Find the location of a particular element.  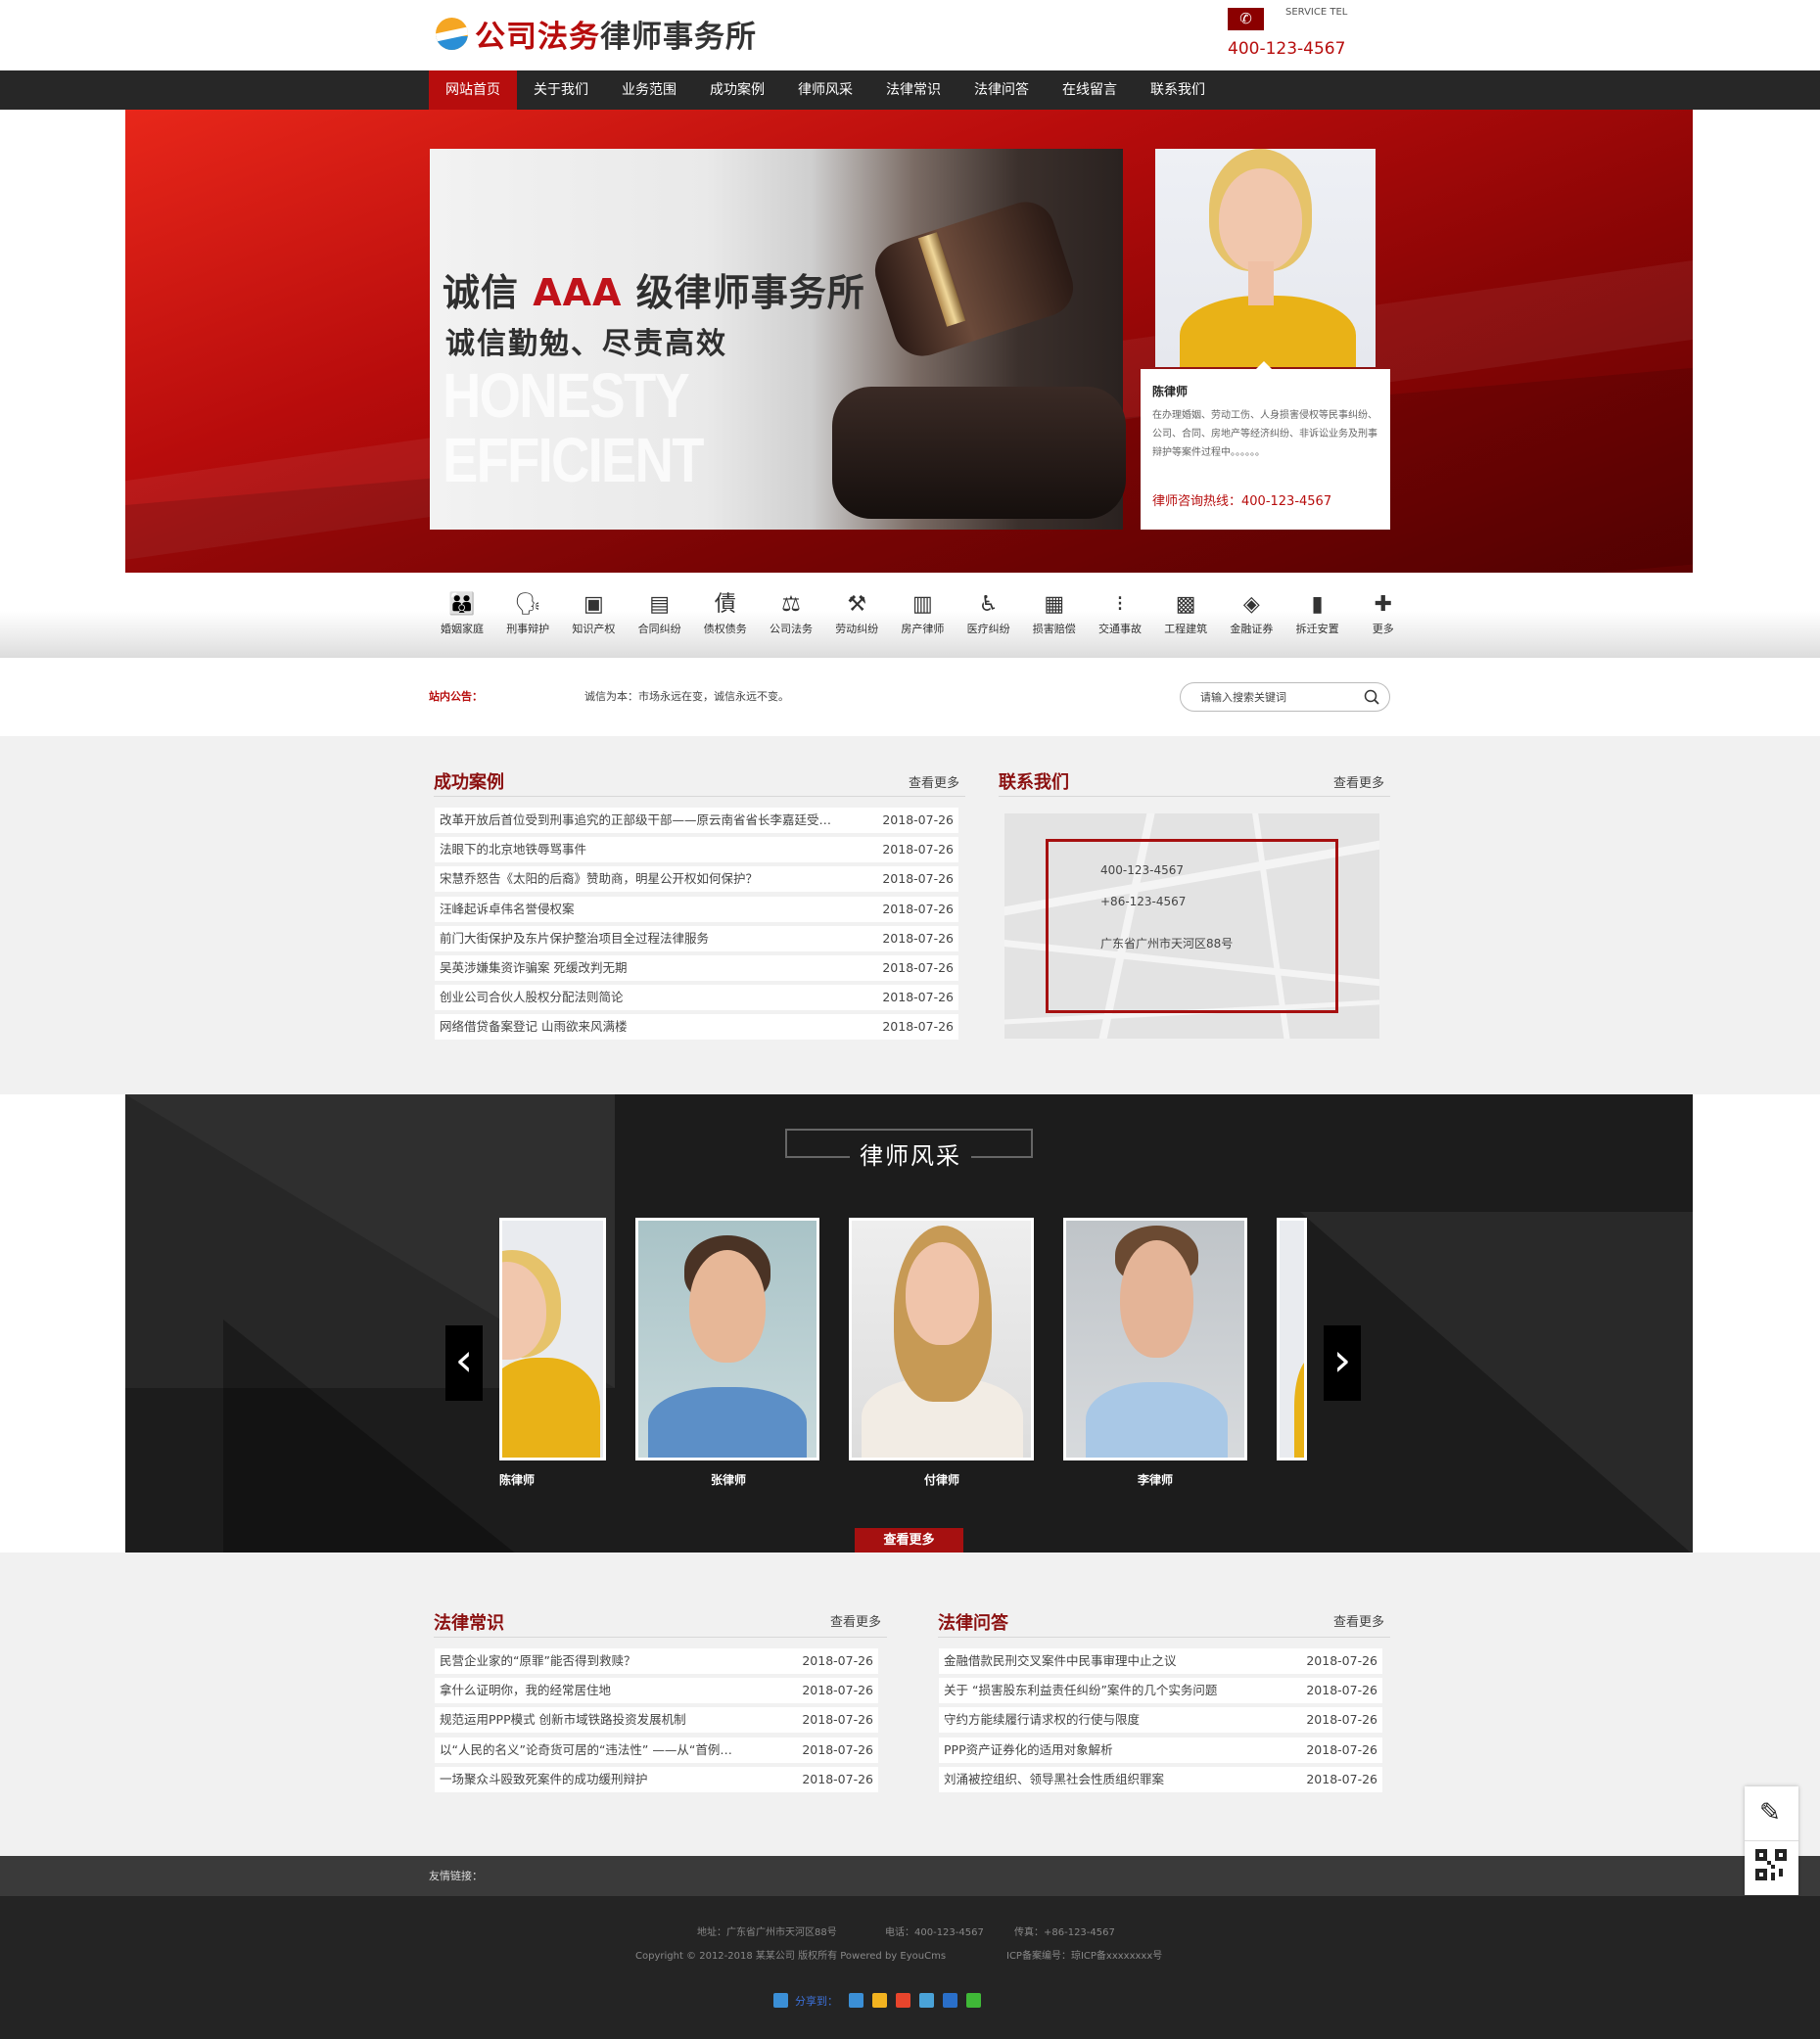

team-more-button: 查看更多 is located at coordinates (909, 1540).